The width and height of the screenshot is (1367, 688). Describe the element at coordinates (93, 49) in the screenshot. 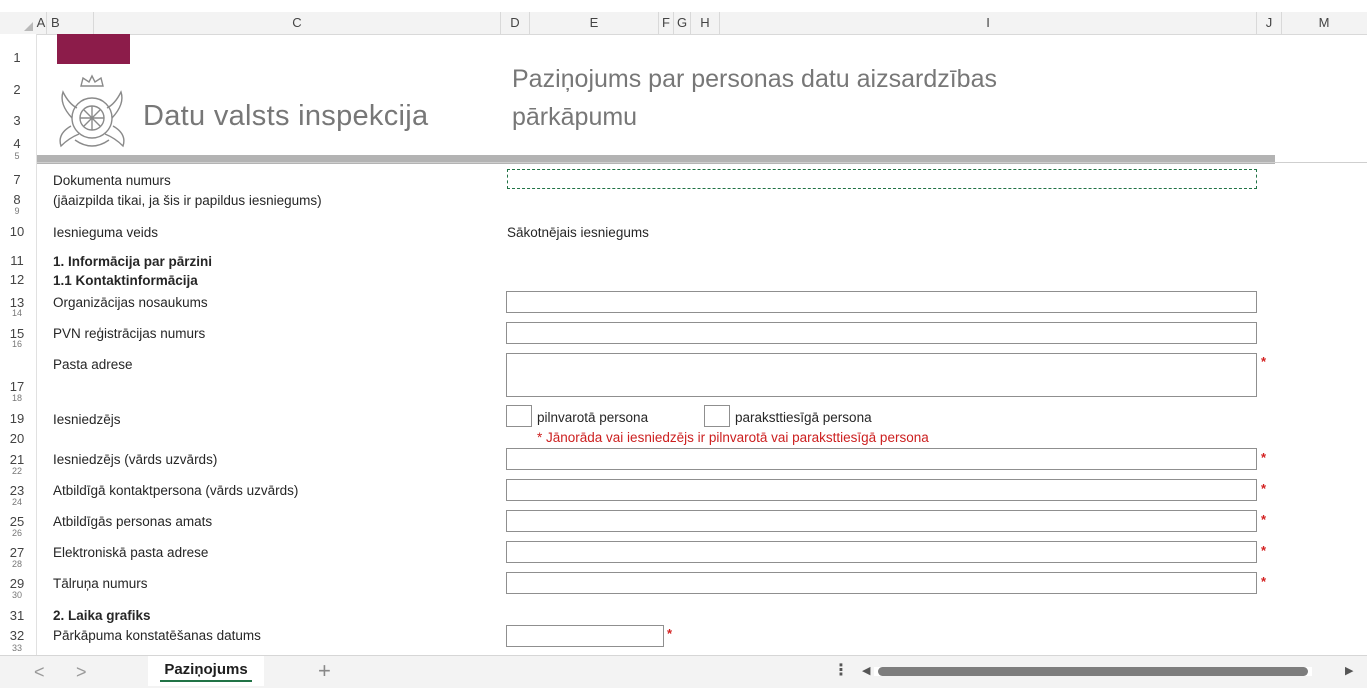

I see `brand-color-bar` at that location.